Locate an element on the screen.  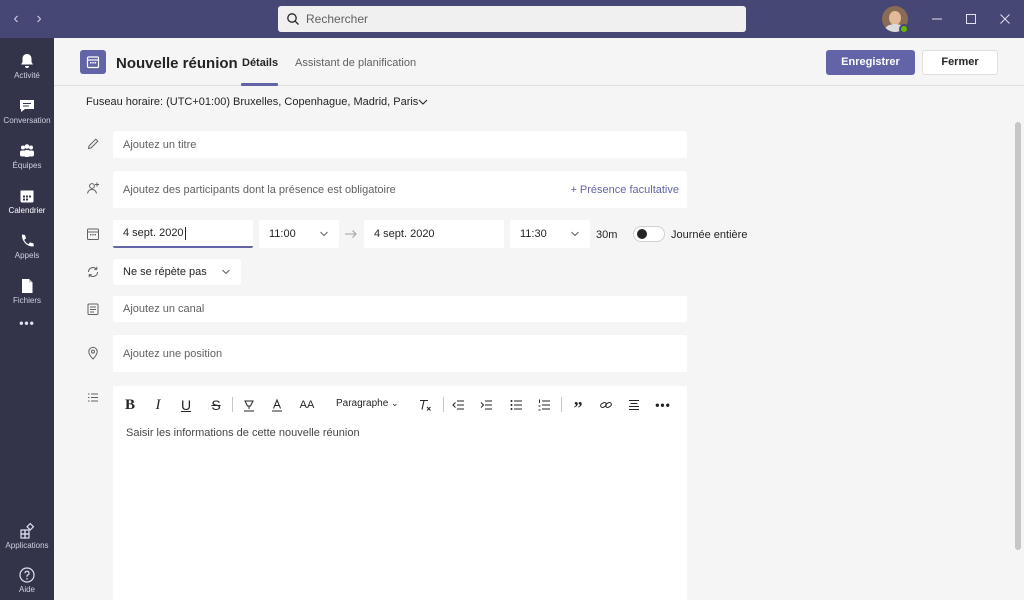
repeat-value: Ne se répète pas is located at coordinates (165, 272).